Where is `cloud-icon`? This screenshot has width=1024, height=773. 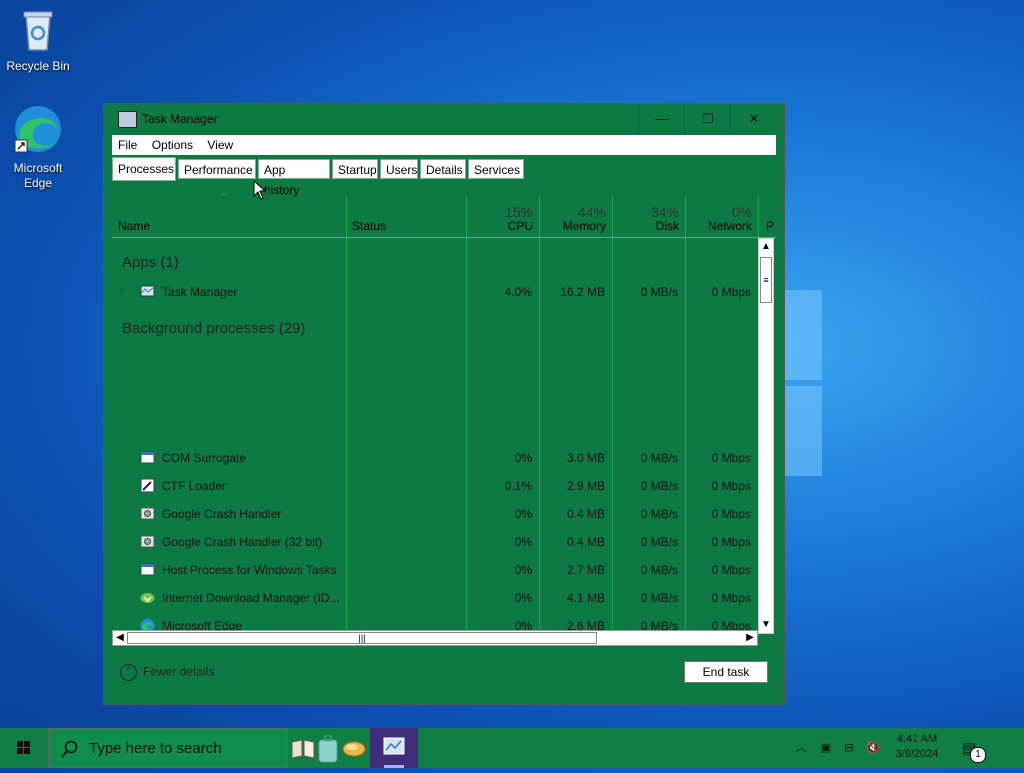 cloud-icon is located at coordinates (354, 749).